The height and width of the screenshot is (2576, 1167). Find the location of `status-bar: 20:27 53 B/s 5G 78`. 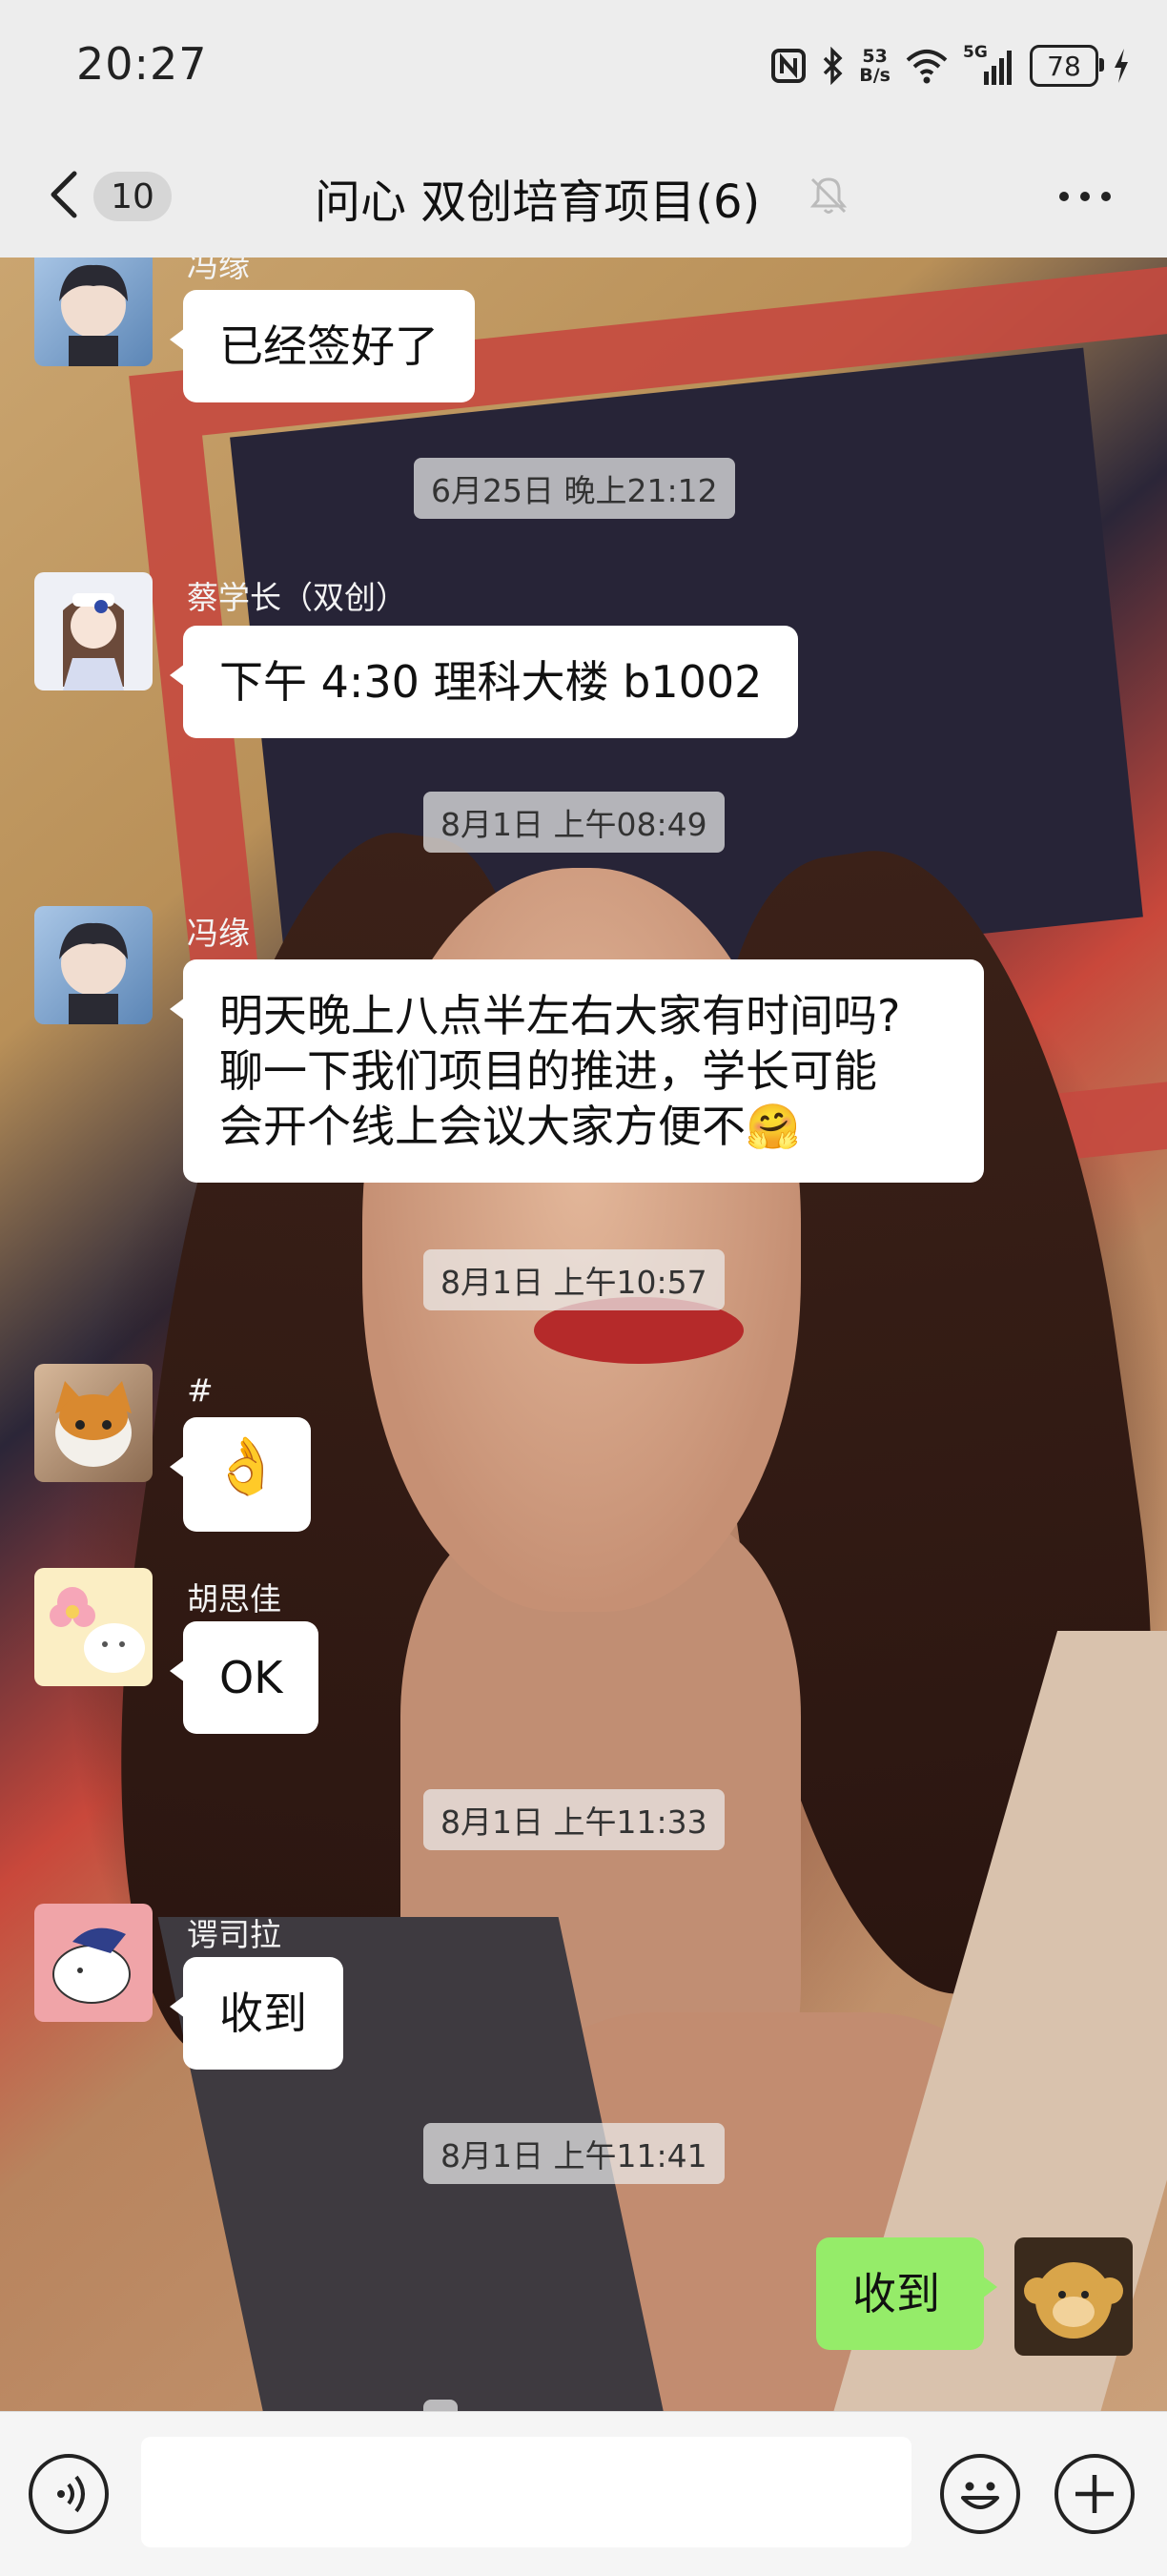

status-bar: 20:27 53 B/s 5G 78 is located at coordinates (583, 67).